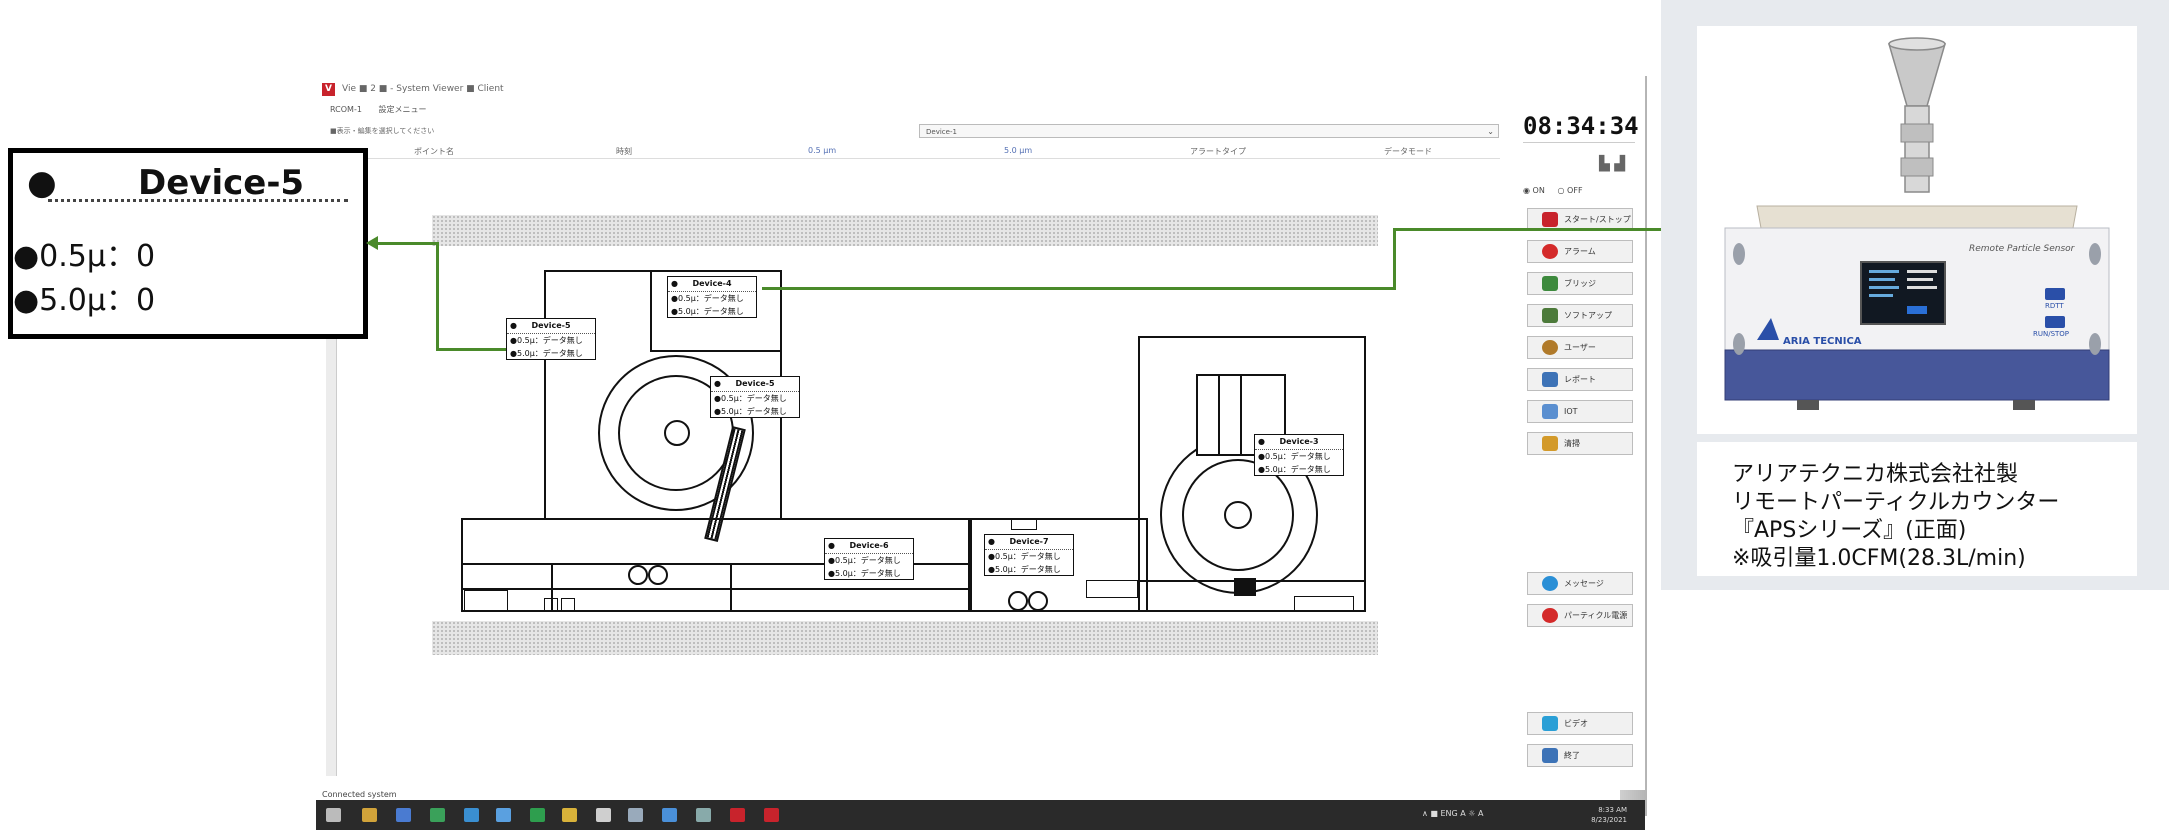 This screenshot has width=2169, height=830. Describe the element at coordinates (869, 545) in the screenshot. I see `label-name: Device-6` at that location.